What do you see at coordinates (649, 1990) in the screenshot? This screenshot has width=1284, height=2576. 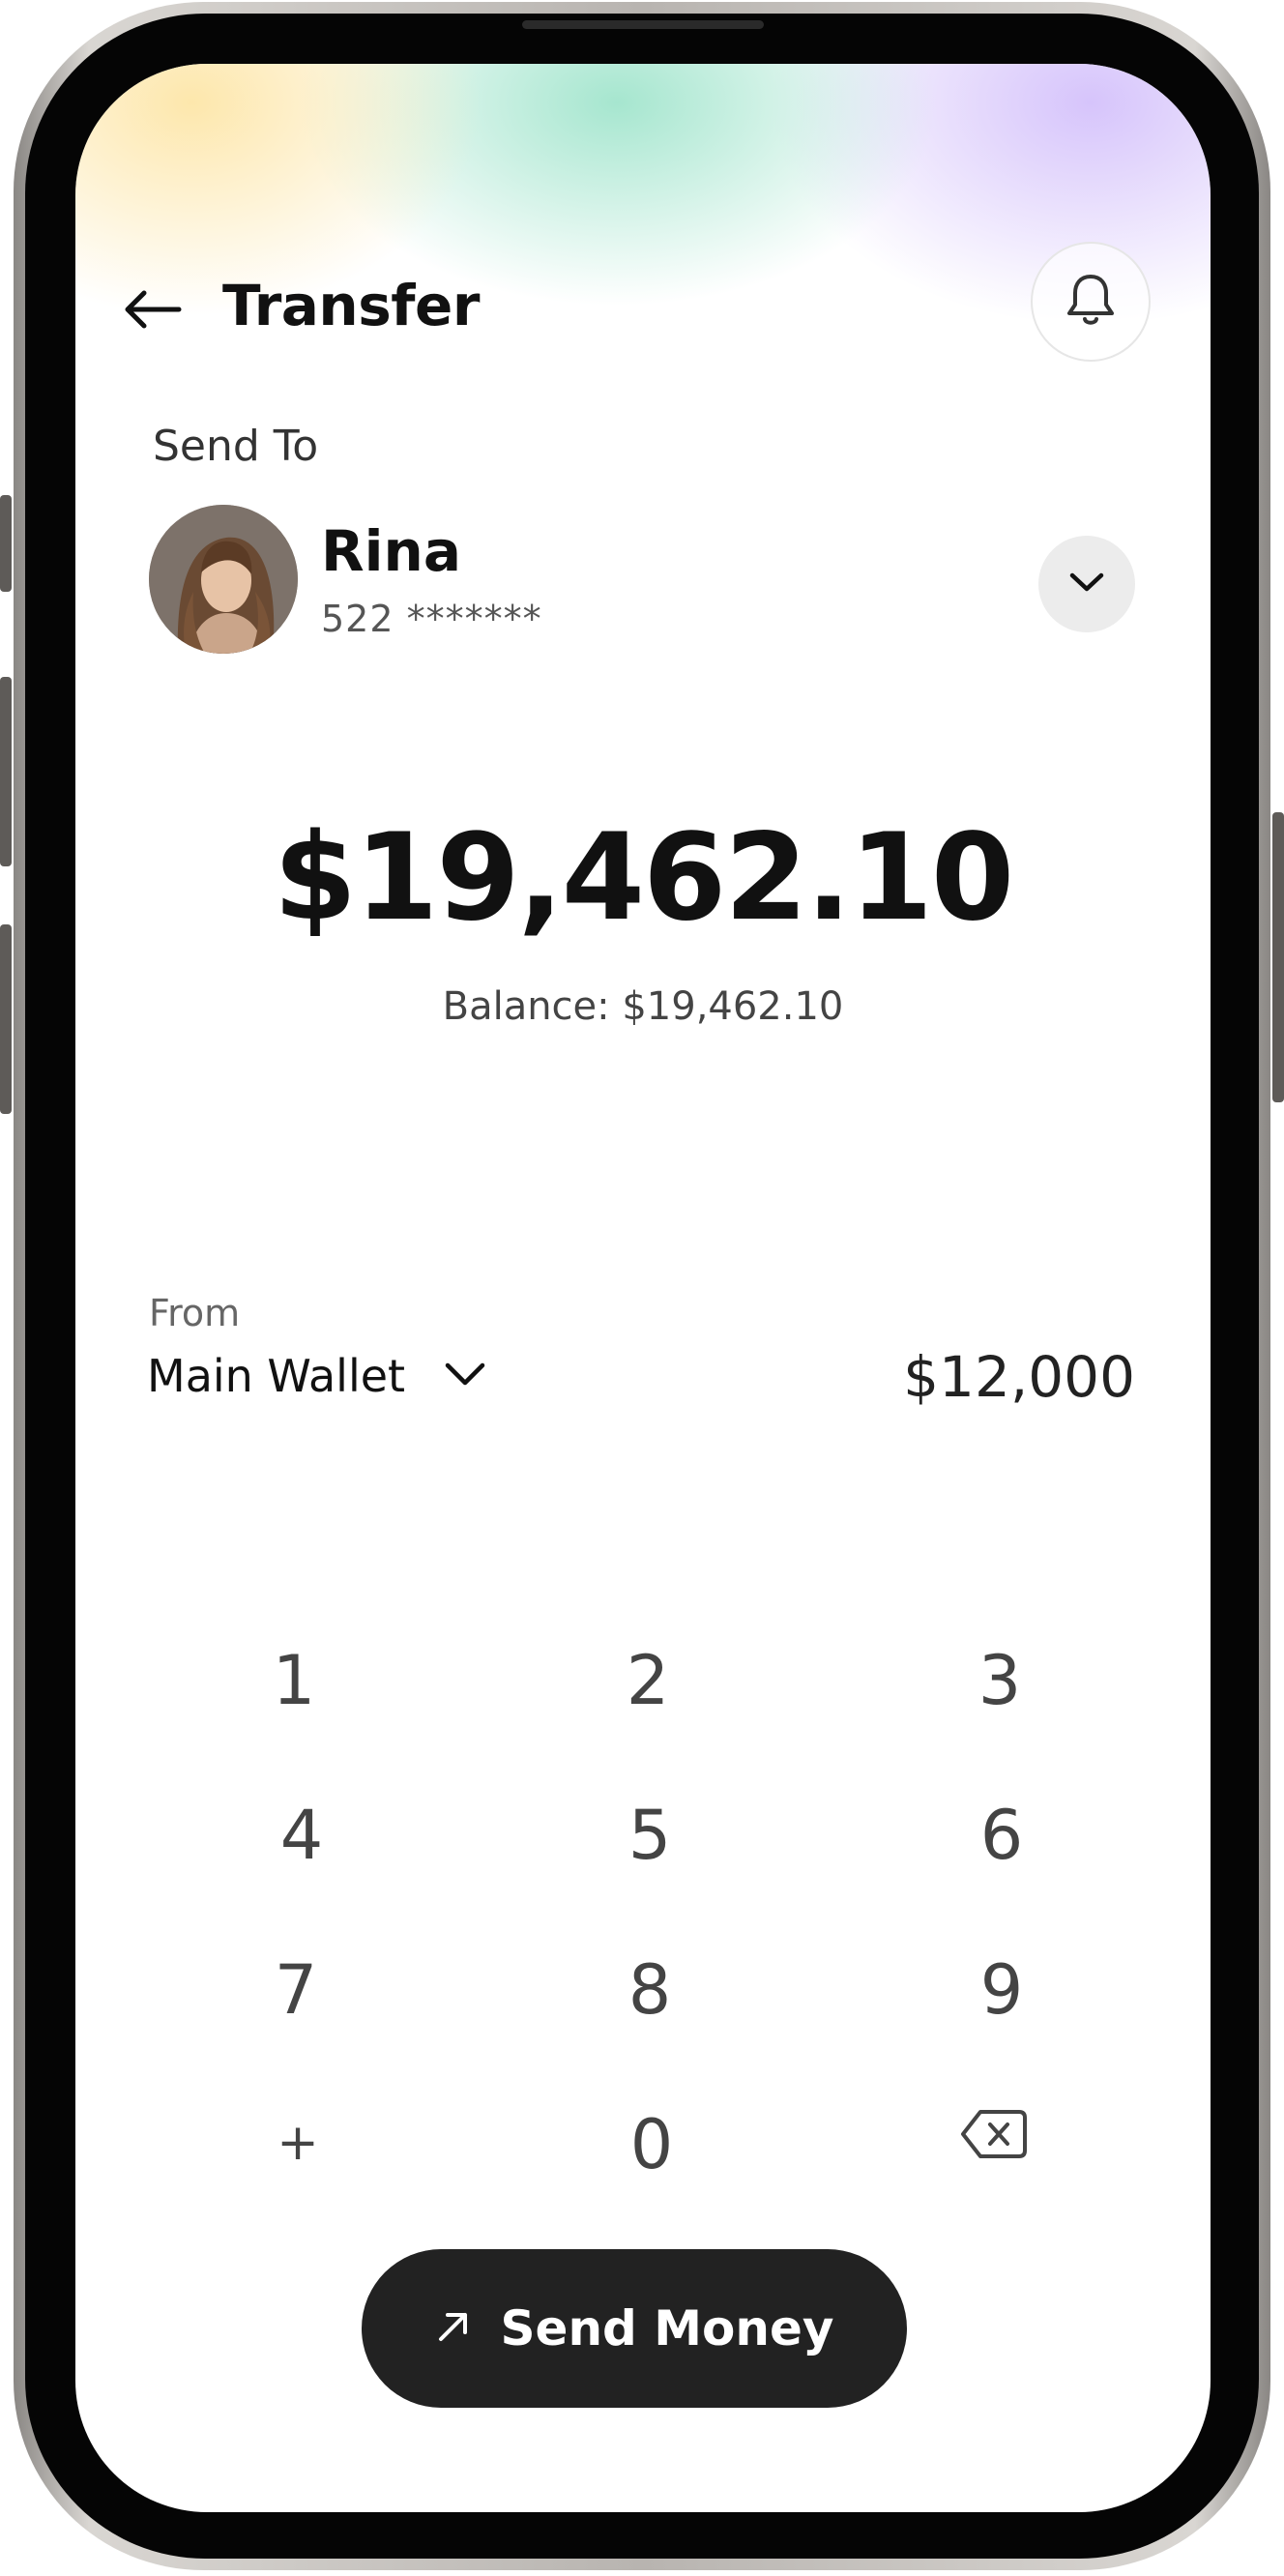 I see `keypad-key-8: 8` at bounding box center [649, 1990].